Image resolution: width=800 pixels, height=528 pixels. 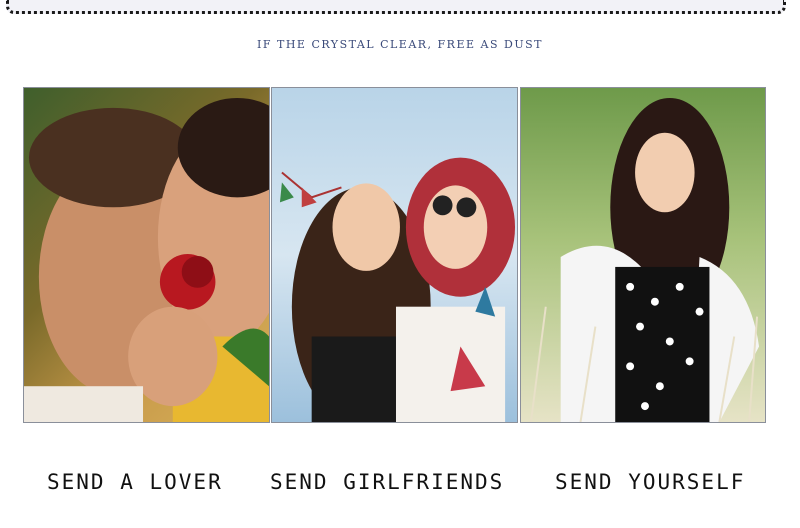 I want to click on caption-send-girlfriends: SEND GIRLFRIENDS, so click(x=387, y=482).